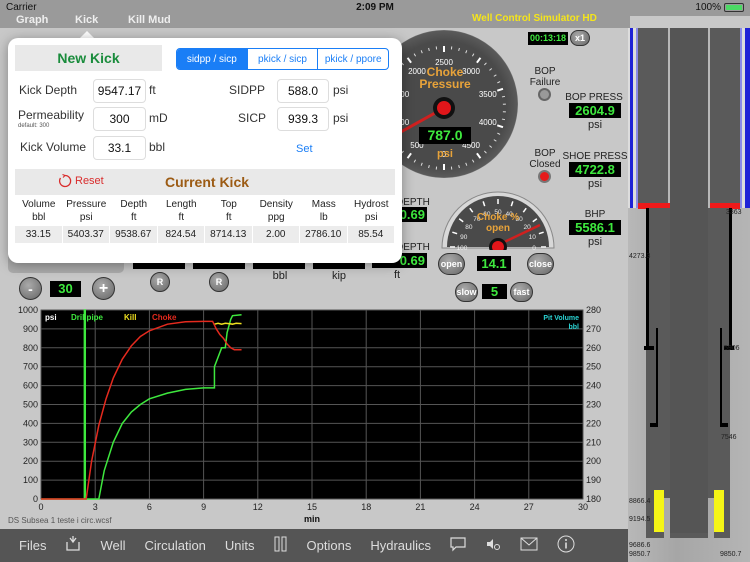 Image resolution: width=750 pixels, height=562 pixels. What do you see at coordinates (475, 507) in the screenshot?
I see `x-tick-label: 24` at bounding box center [475, 507].